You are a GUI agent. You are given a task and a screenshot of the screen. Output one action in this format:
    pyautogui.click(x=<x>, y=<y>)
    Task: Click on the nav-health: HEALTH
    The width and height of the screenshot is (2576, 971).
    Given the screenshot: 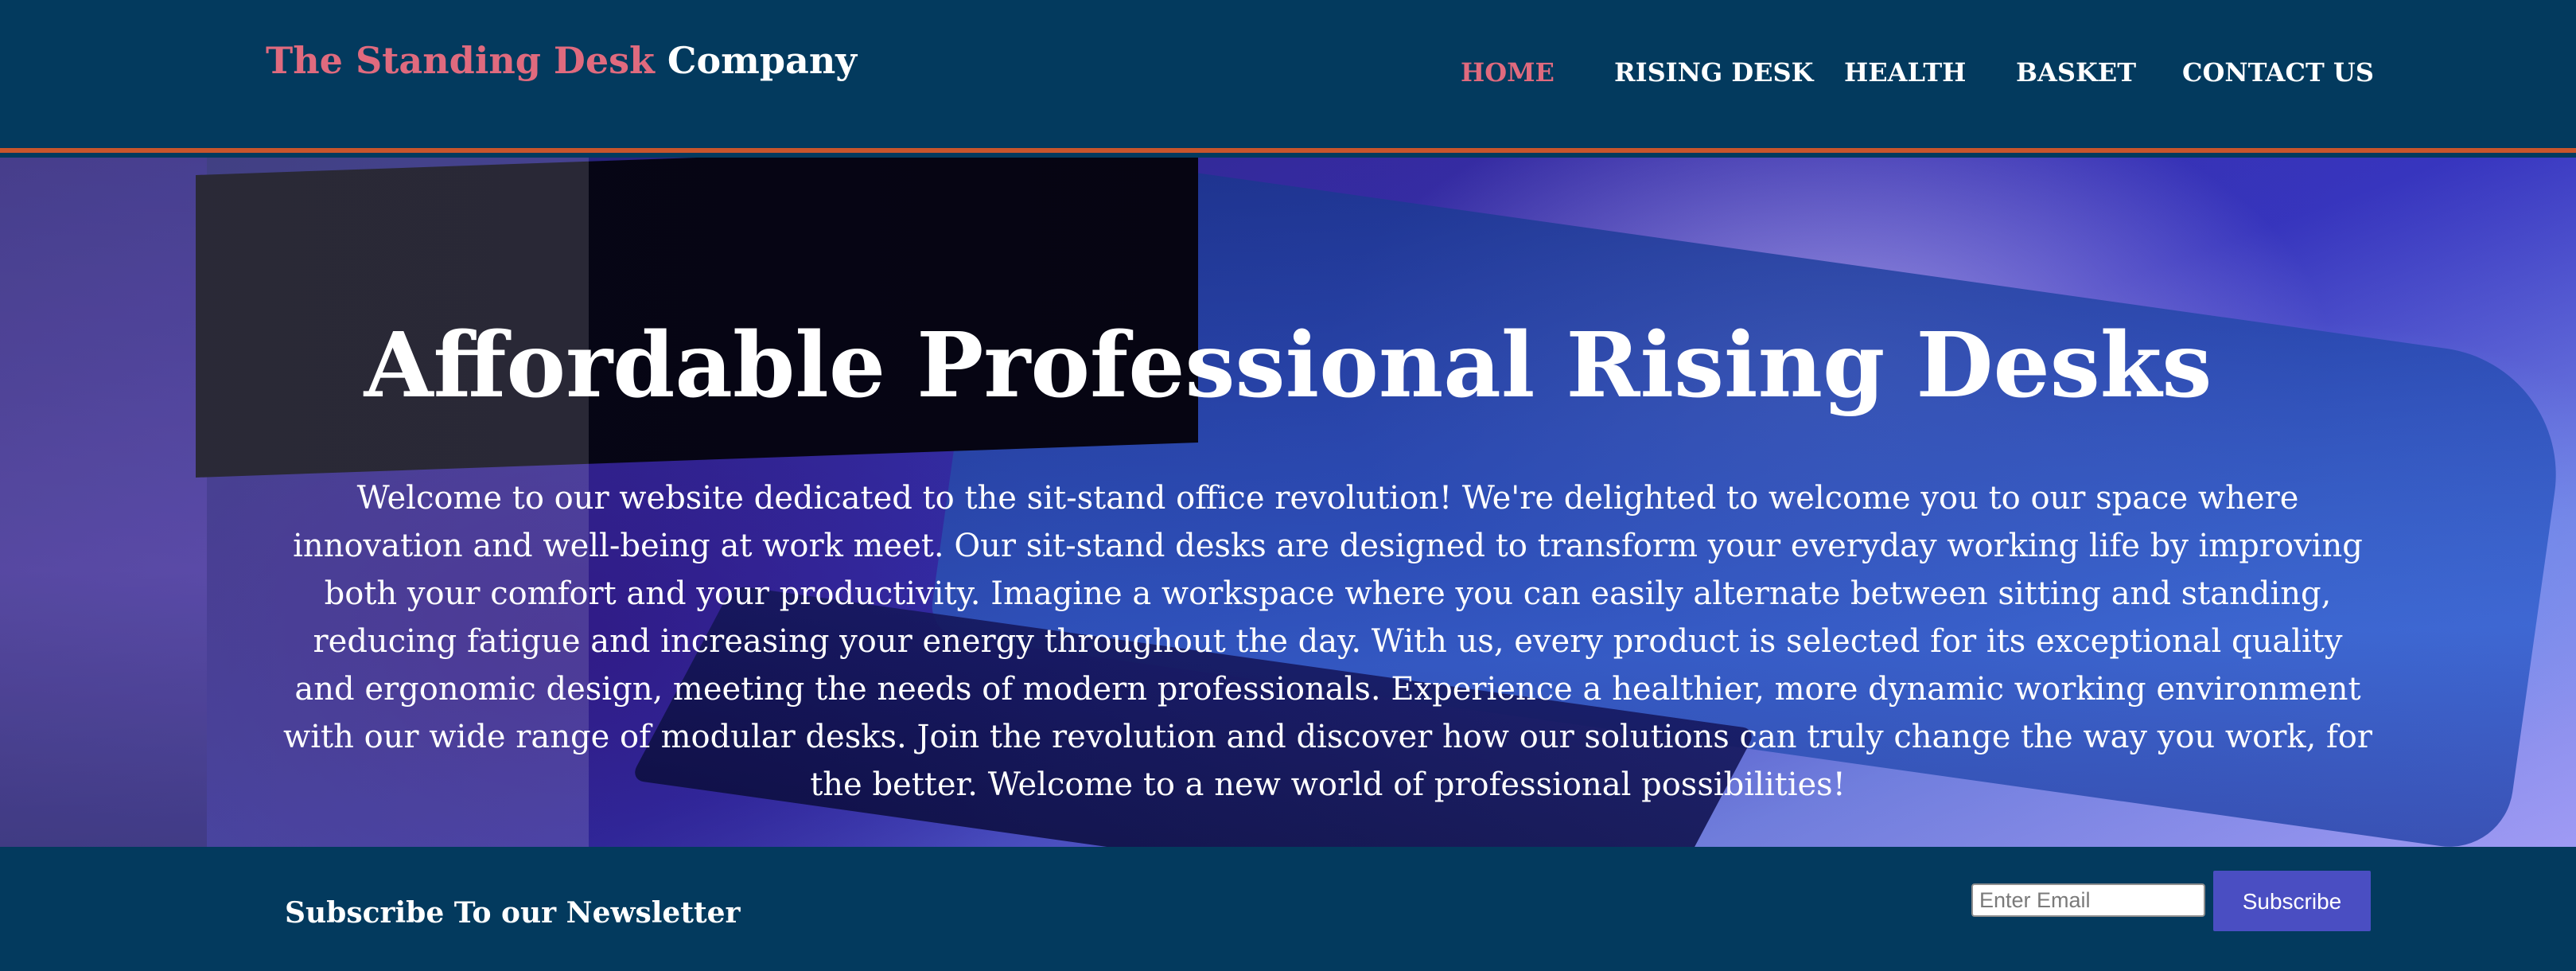 What is the action you would take?
    pyautogui.click(x=1905, y=72)
    